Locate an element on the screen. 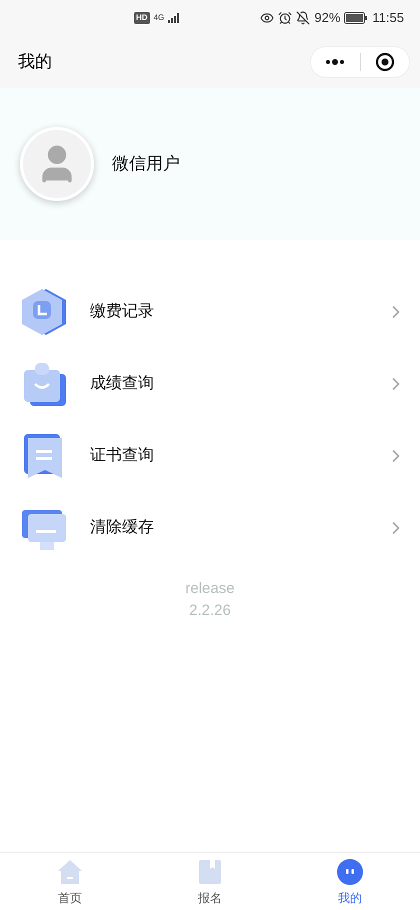 The image size is (420, 910). more-icon is located at coordinates (335, 62).